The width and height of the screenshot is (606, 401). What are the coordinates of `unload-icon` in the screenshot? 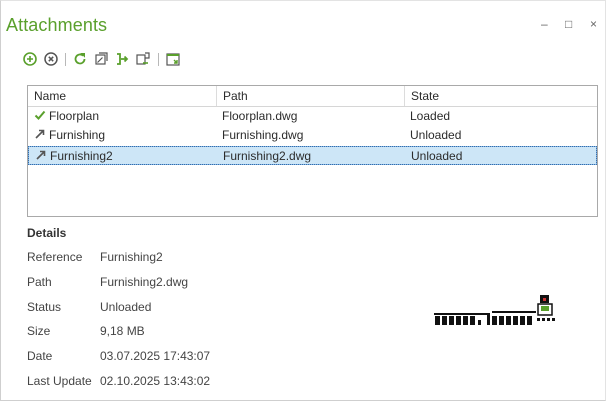 It's located at (101, 58).